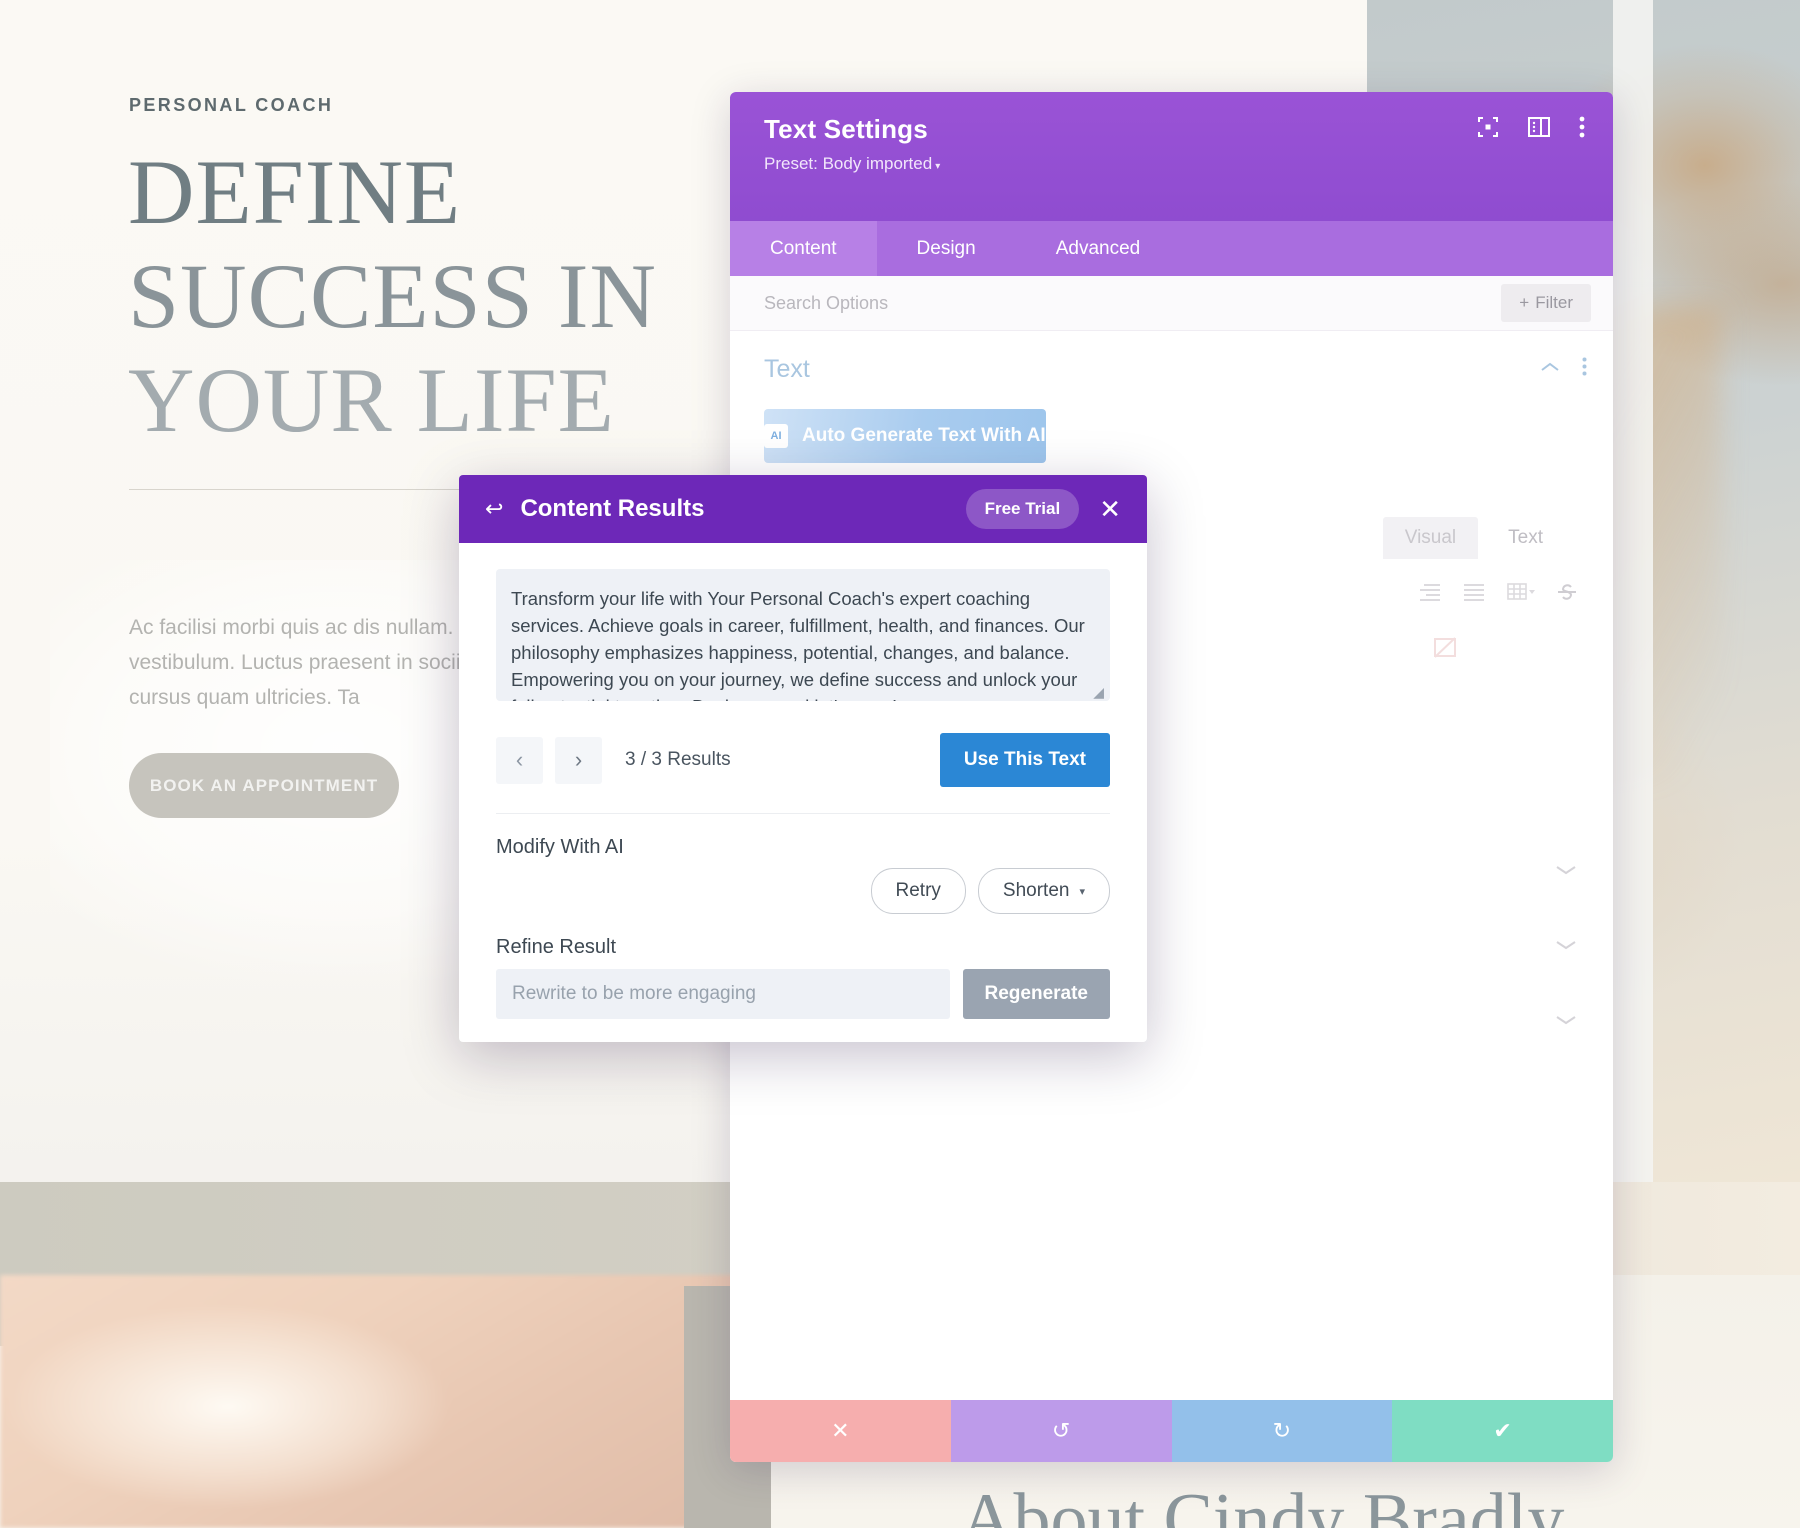 The image size is (1800, 1528). What do you see at coordinates (1430, 538) in the screenshot?
I see `tab-visual: Visual` at bounding box center [1430, 538].